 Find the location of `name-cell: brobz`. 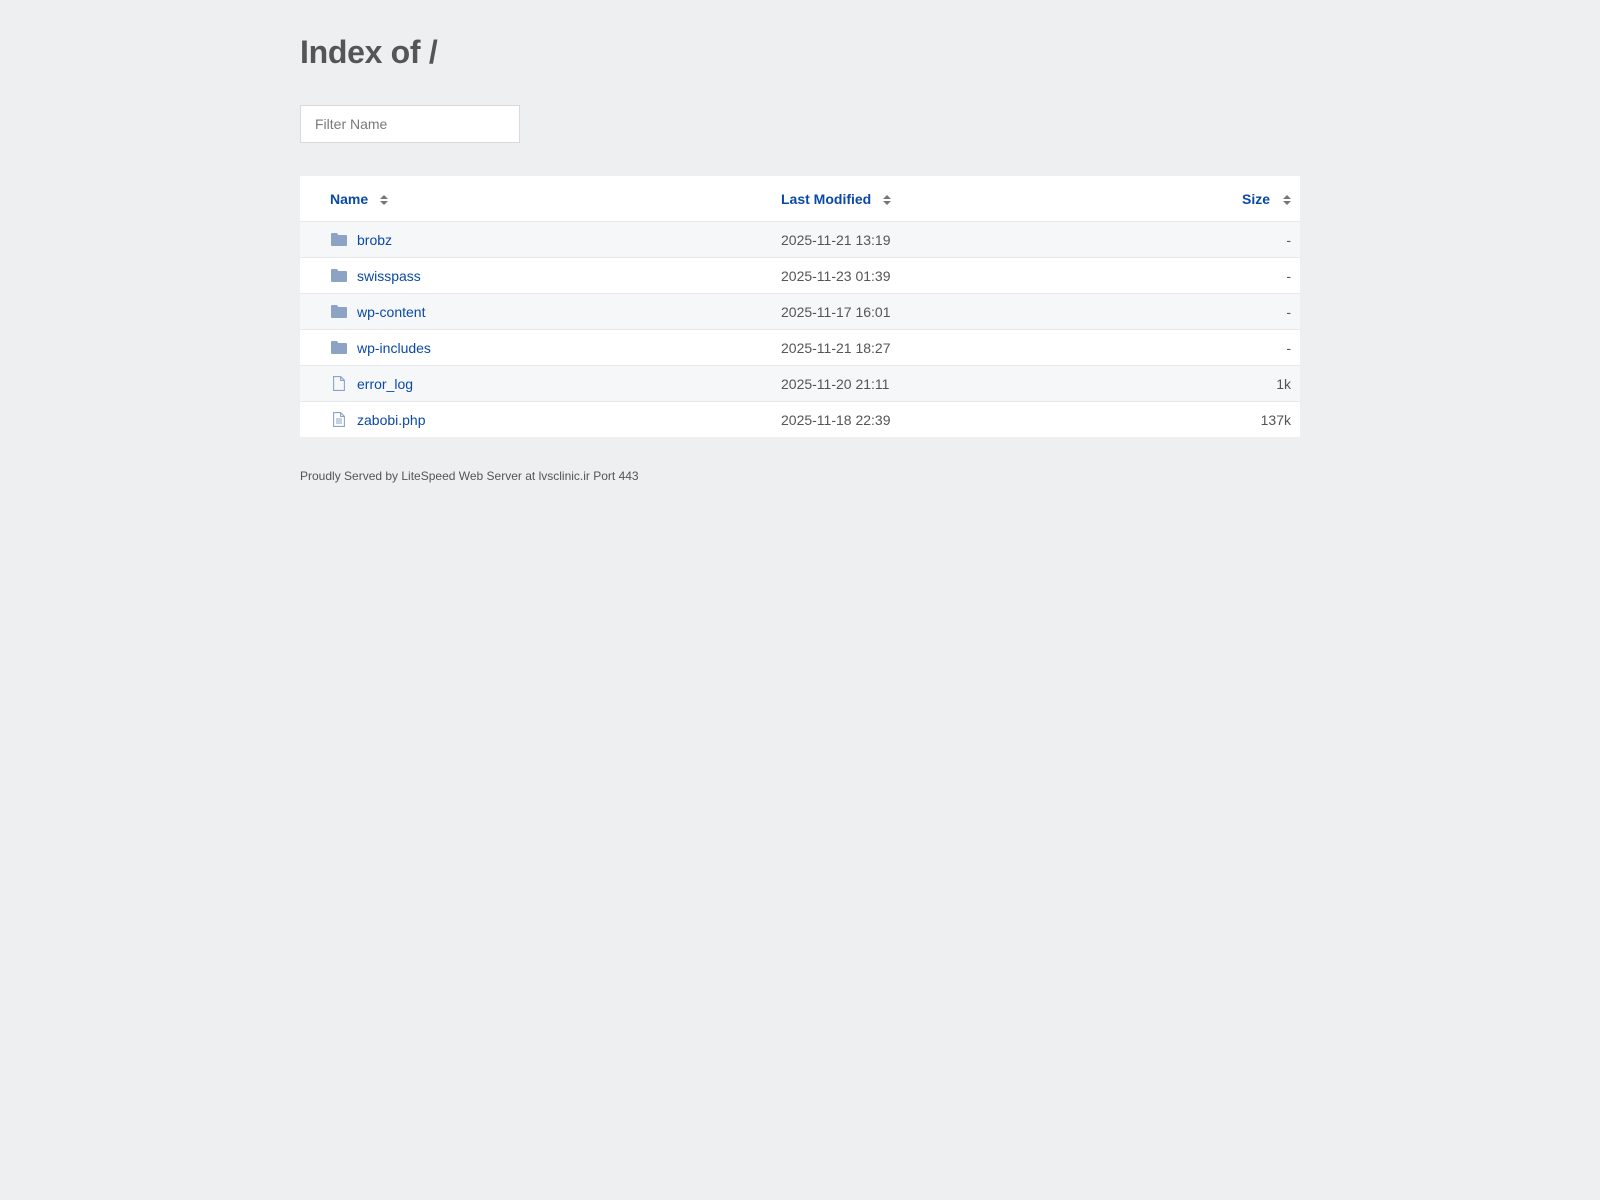

name-cell: brobz is located at coordinates (361, 239).